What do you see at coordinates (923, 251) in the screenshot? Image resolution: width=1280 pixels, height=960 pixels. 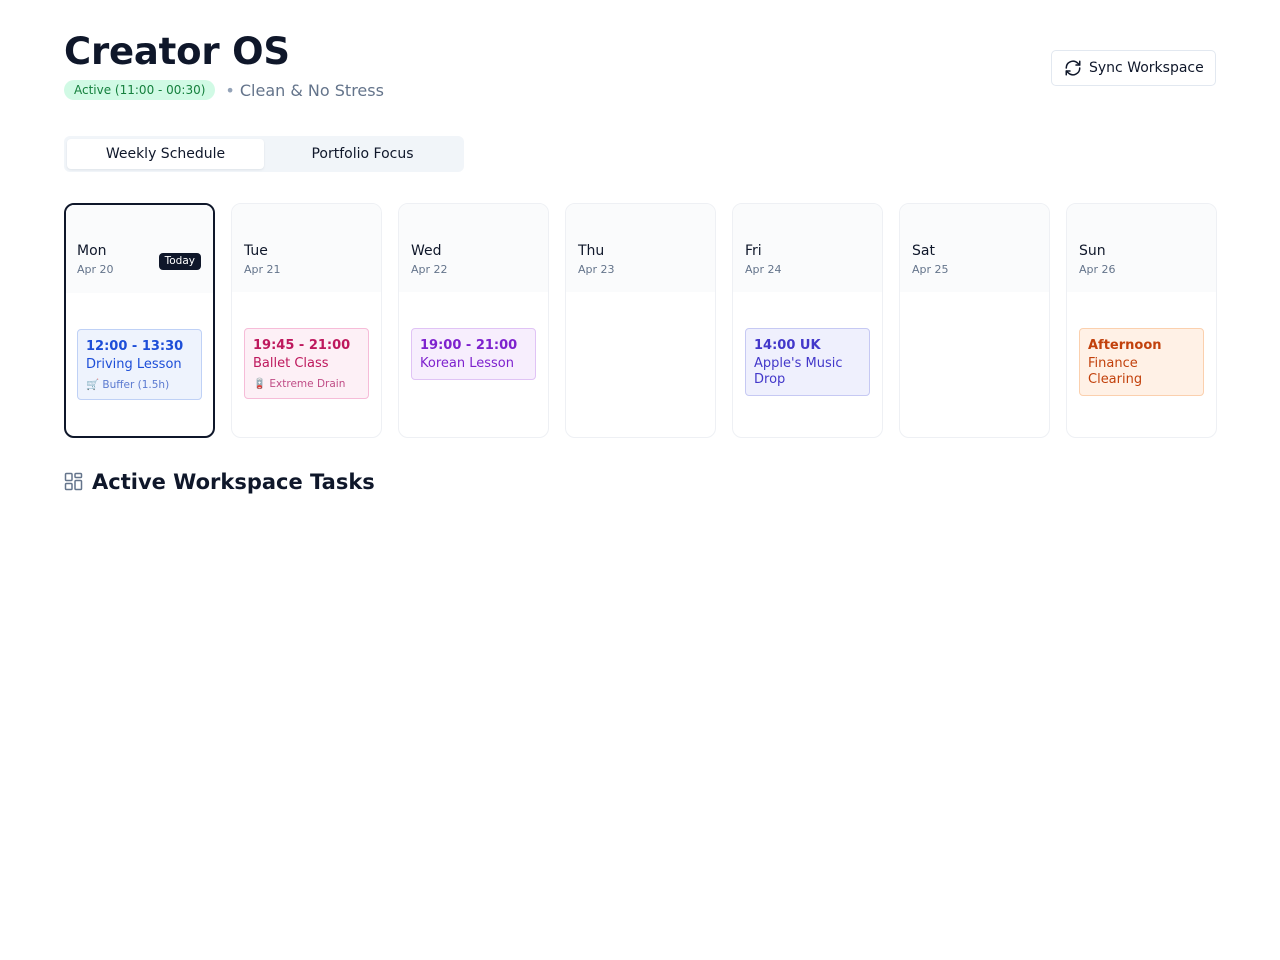 I see `day-name: Sat` at bounding box center [923, 251].